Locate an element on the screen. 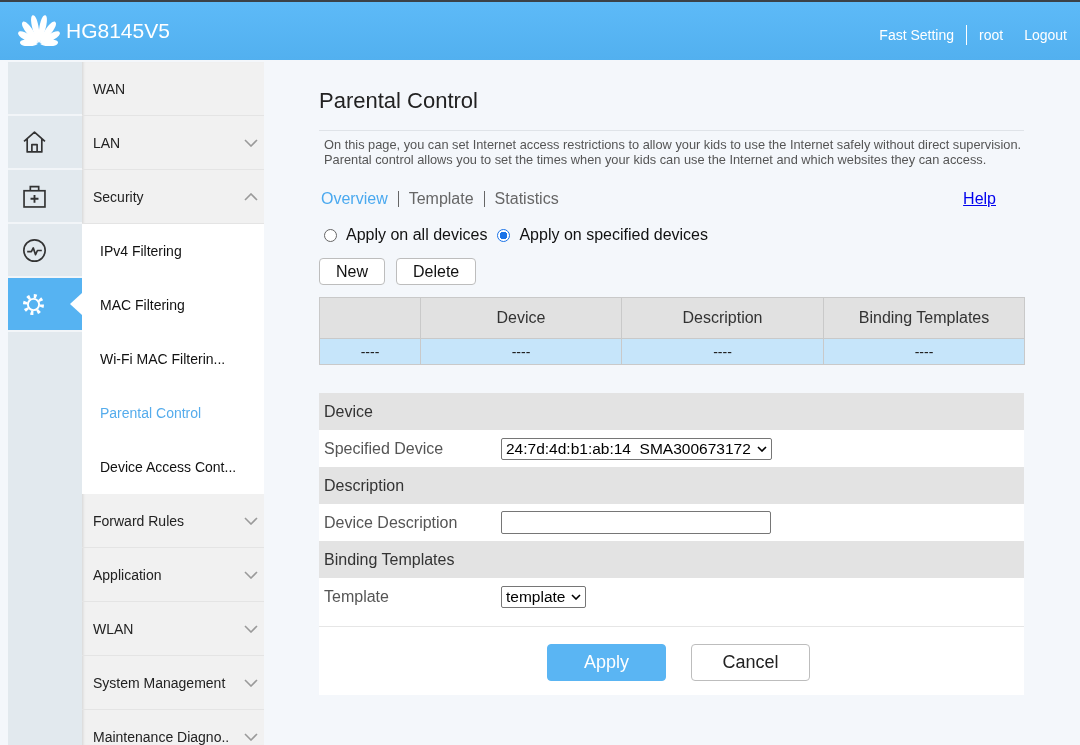 This screenshot has height=745, width=1080. section-header: Binding Templates is located at coordinates (671, 559).